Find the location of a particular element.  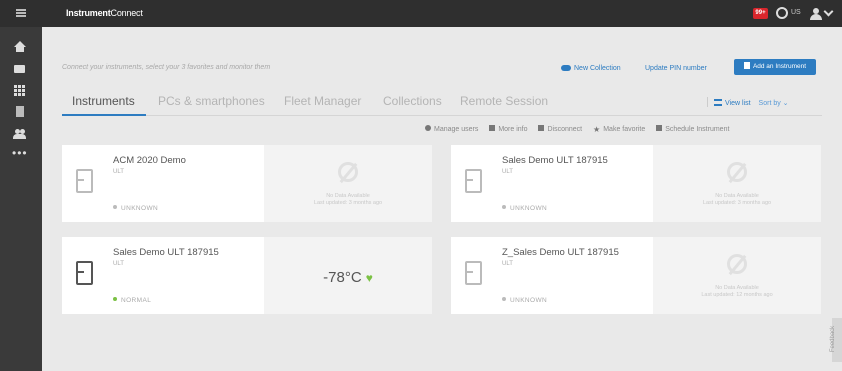

schedule-instrument-action: Schedule Instrument is located at coordinates (692, 129).